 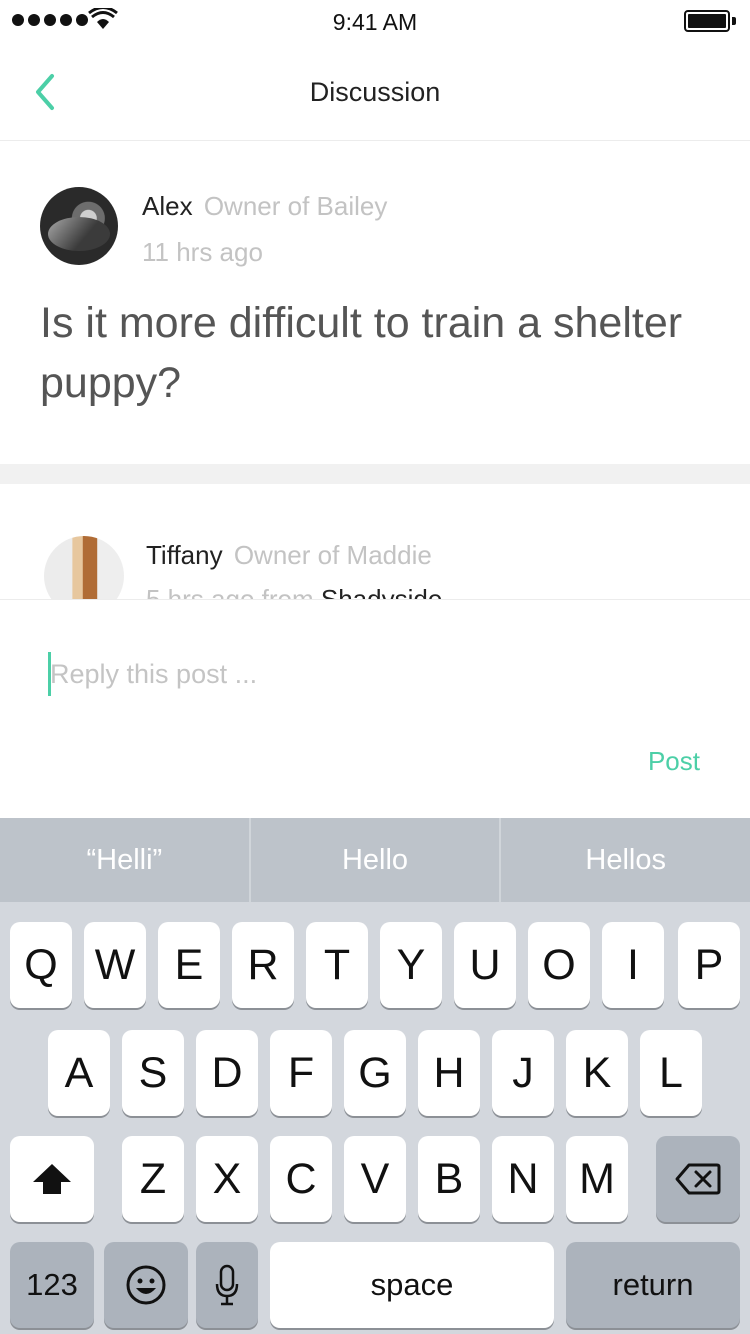 What do you see at coordinates (79, 1073) in the screenshot?
I see `key-a: A` at bounding box center [79, 1073].